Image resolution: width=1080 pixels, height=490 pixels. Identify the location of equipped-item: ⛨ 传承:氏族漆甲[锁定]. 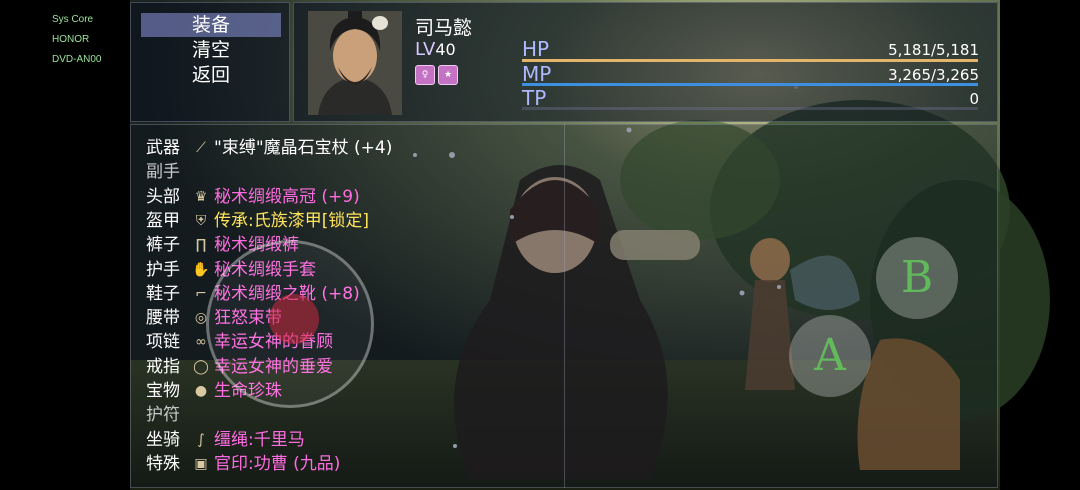
(280, 221).